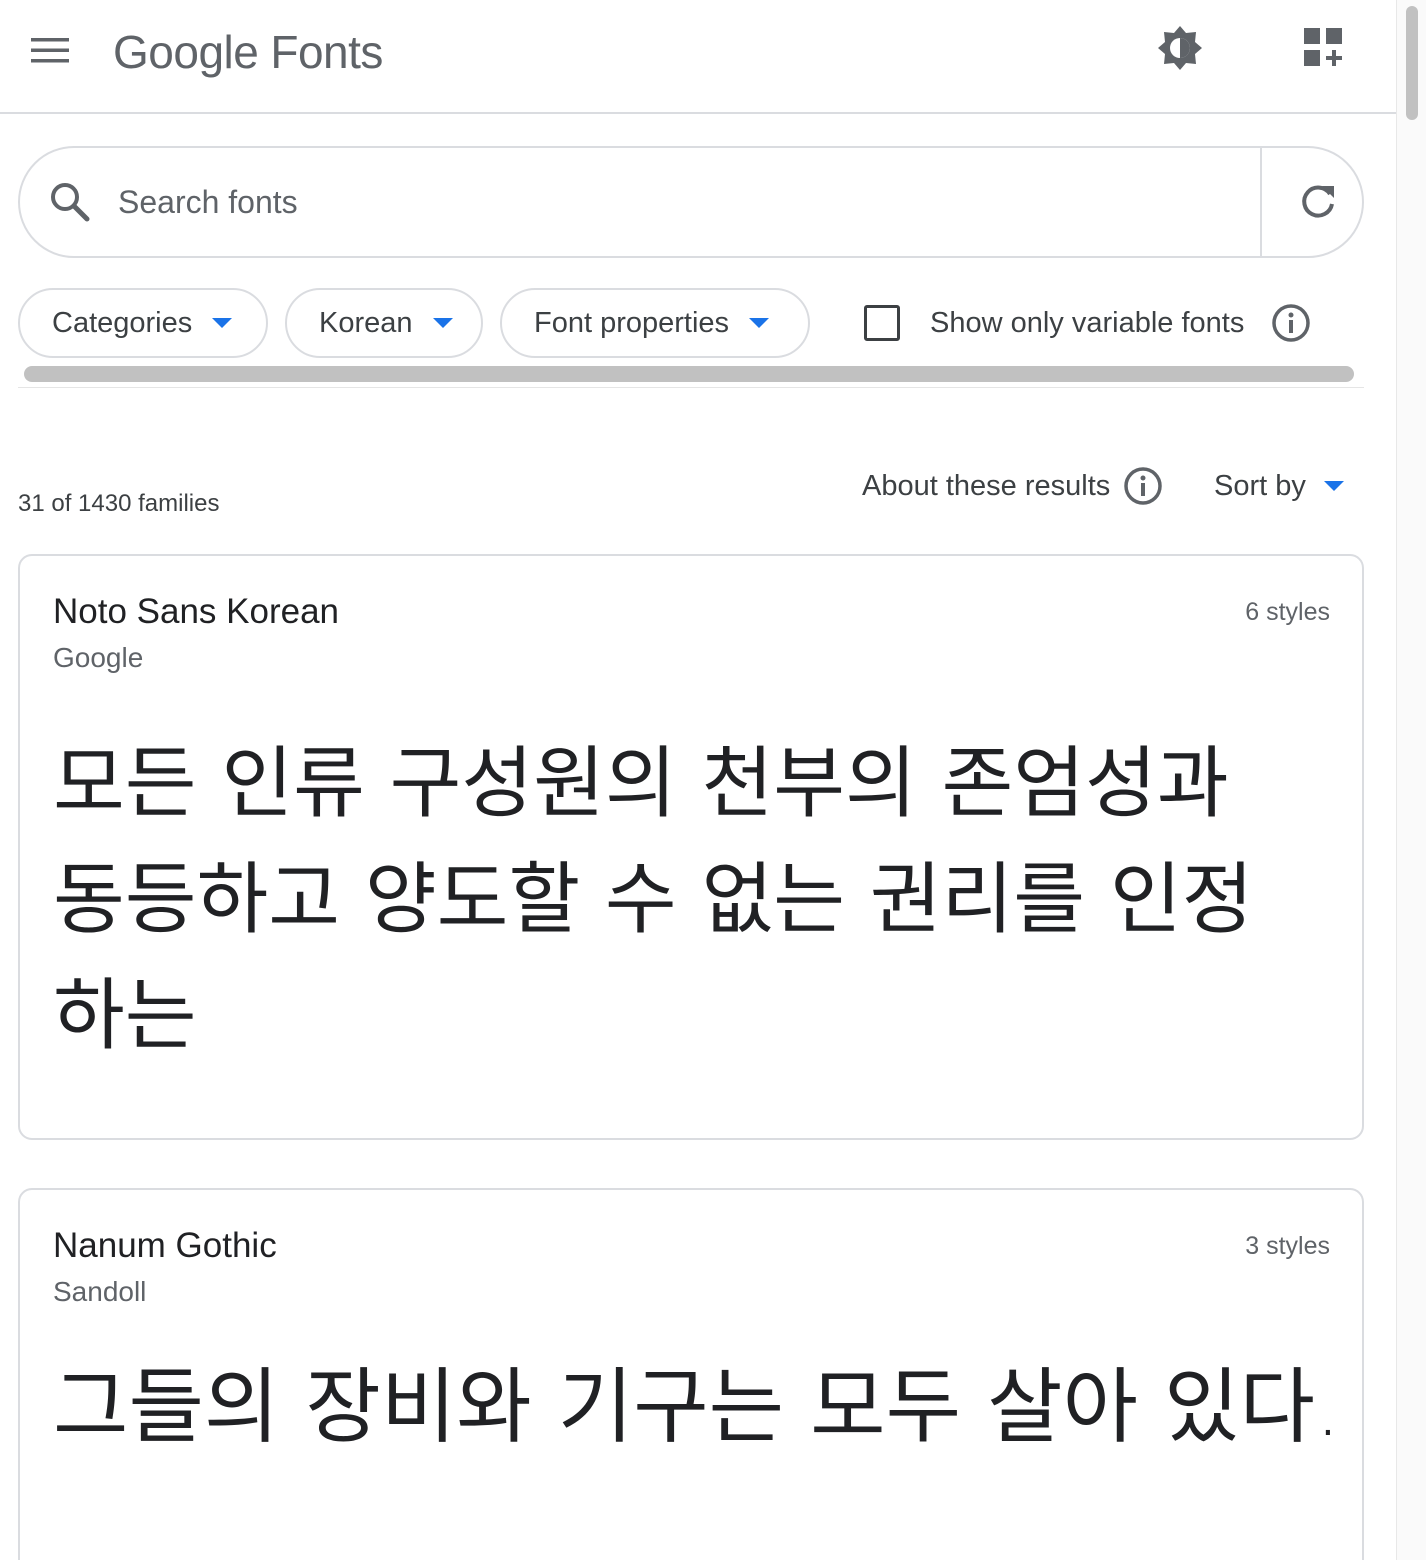  I want to click on font-styles-count: 6 styles, so click(1287, 612).